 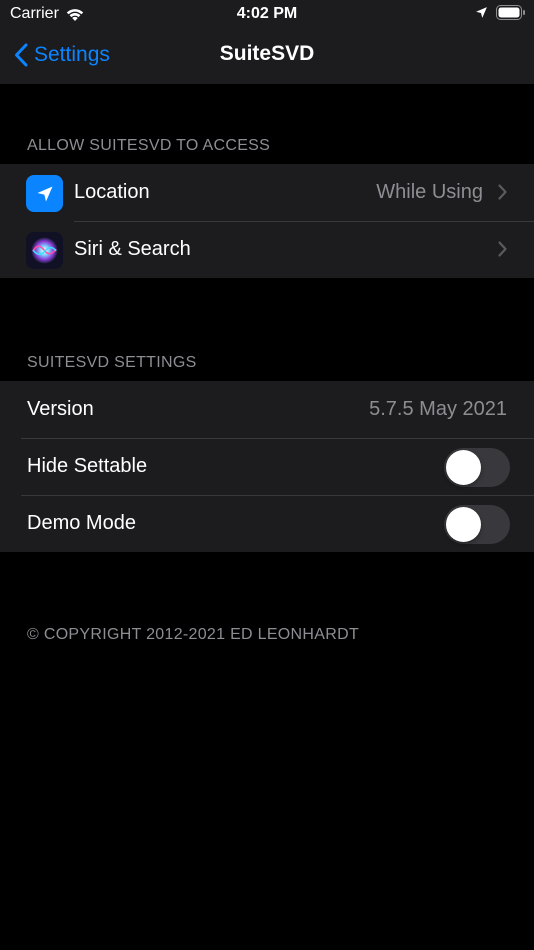 I want to click on access-group: Location While Using Siri & Search, so click(x=267, y=221).